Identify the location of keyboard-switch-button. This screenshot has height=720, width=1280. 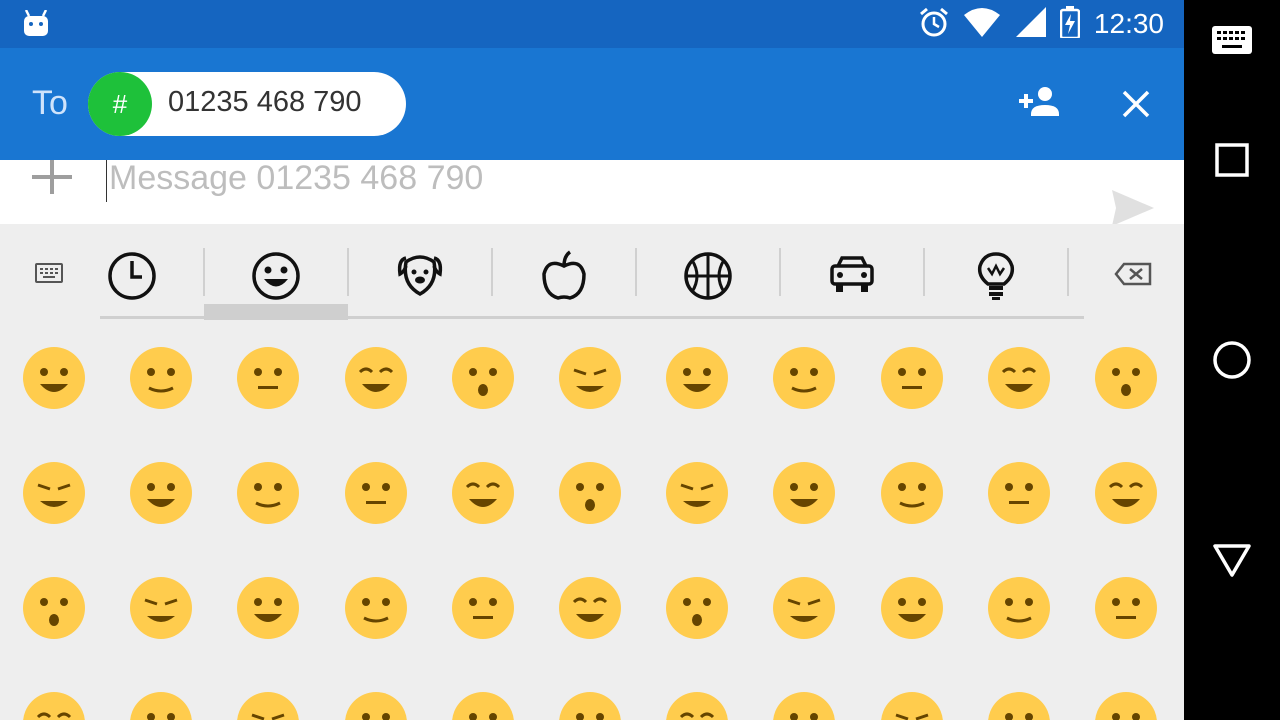
(1232, 40).